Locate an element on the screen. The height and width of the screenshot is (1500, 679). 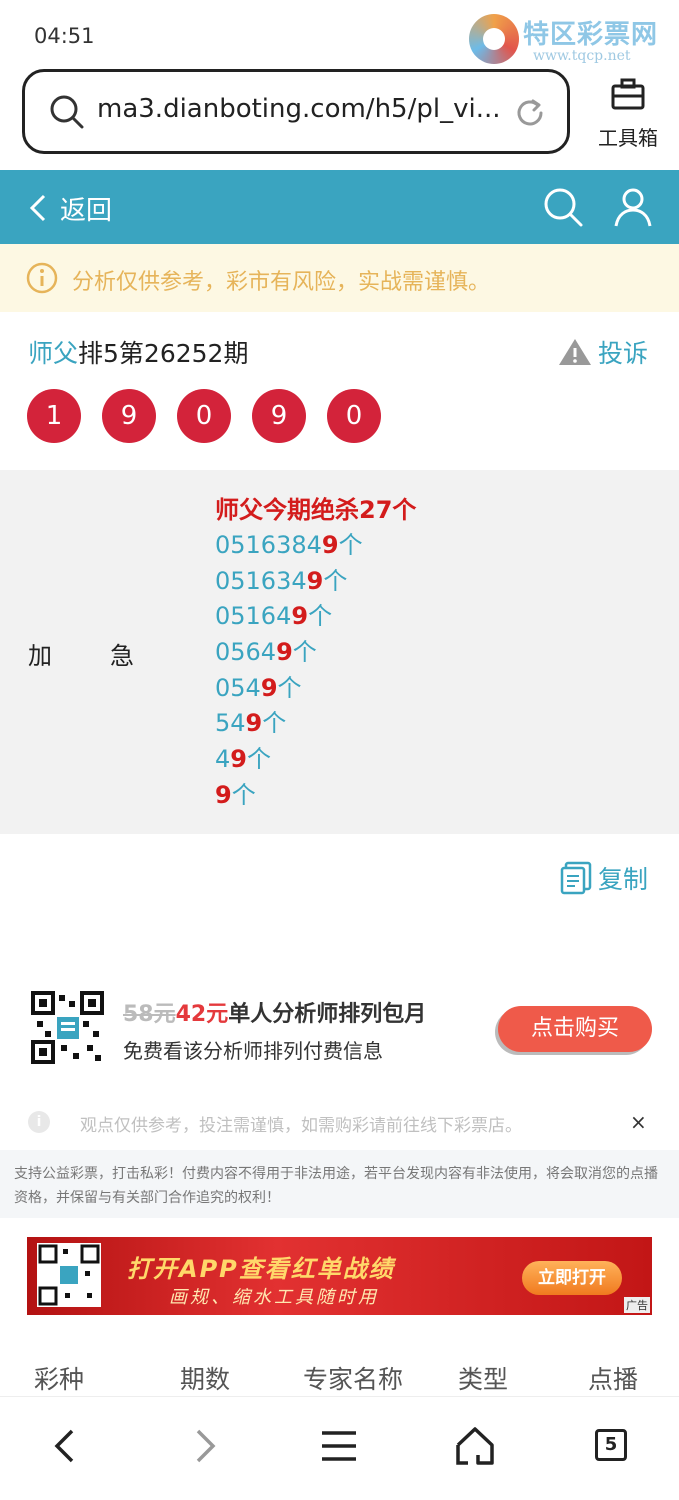
notice-text: 分析仅供参考，彩市有风险，实战需谨慎。 is located at coordinates (281, 282).